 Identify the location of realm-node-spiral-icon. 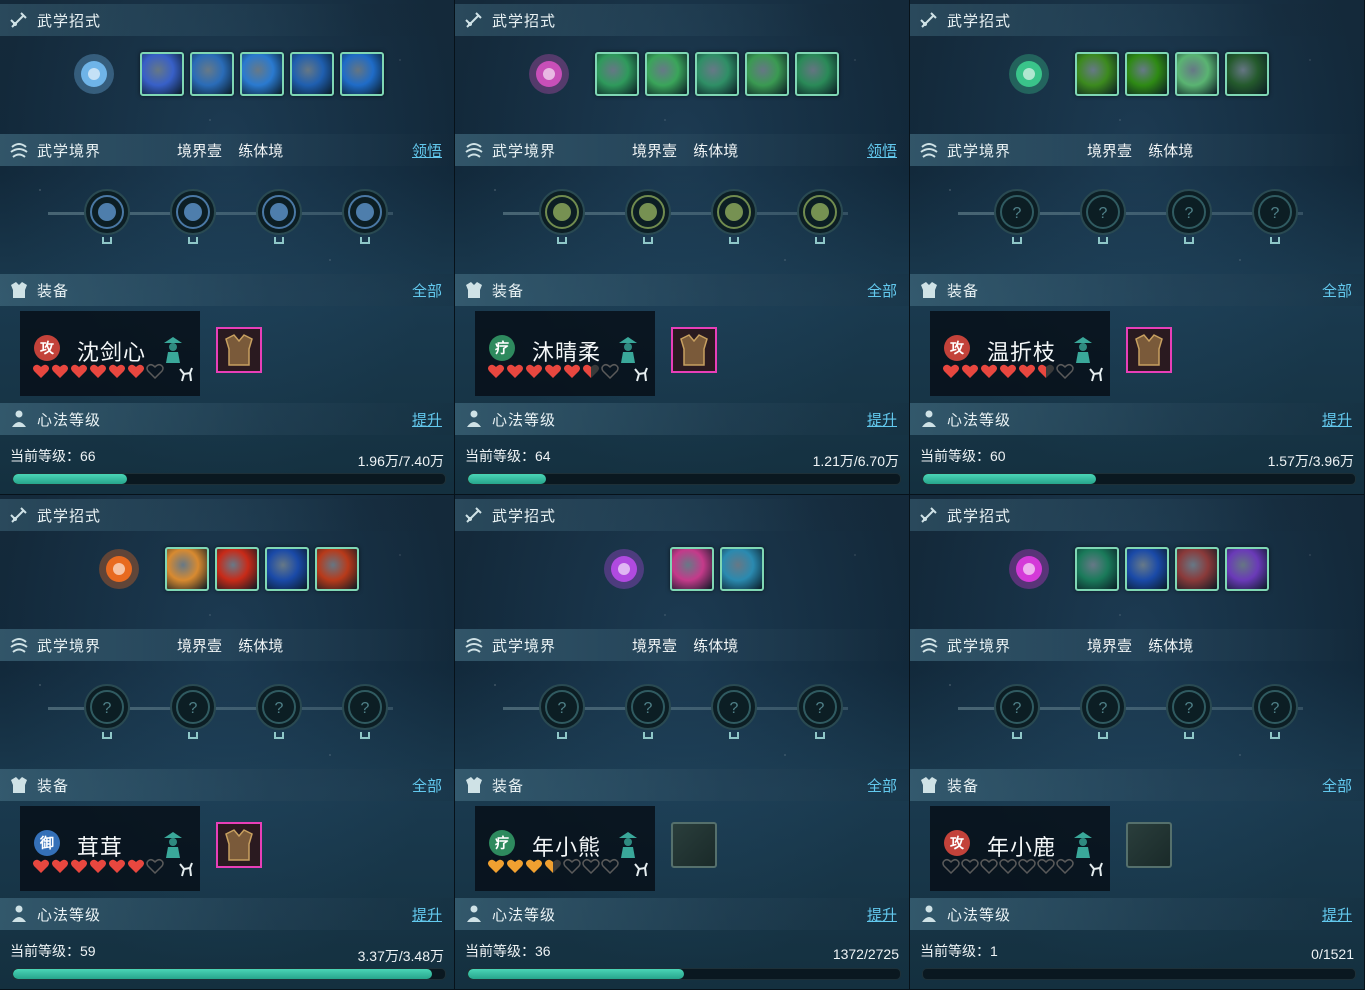
(734, 216).